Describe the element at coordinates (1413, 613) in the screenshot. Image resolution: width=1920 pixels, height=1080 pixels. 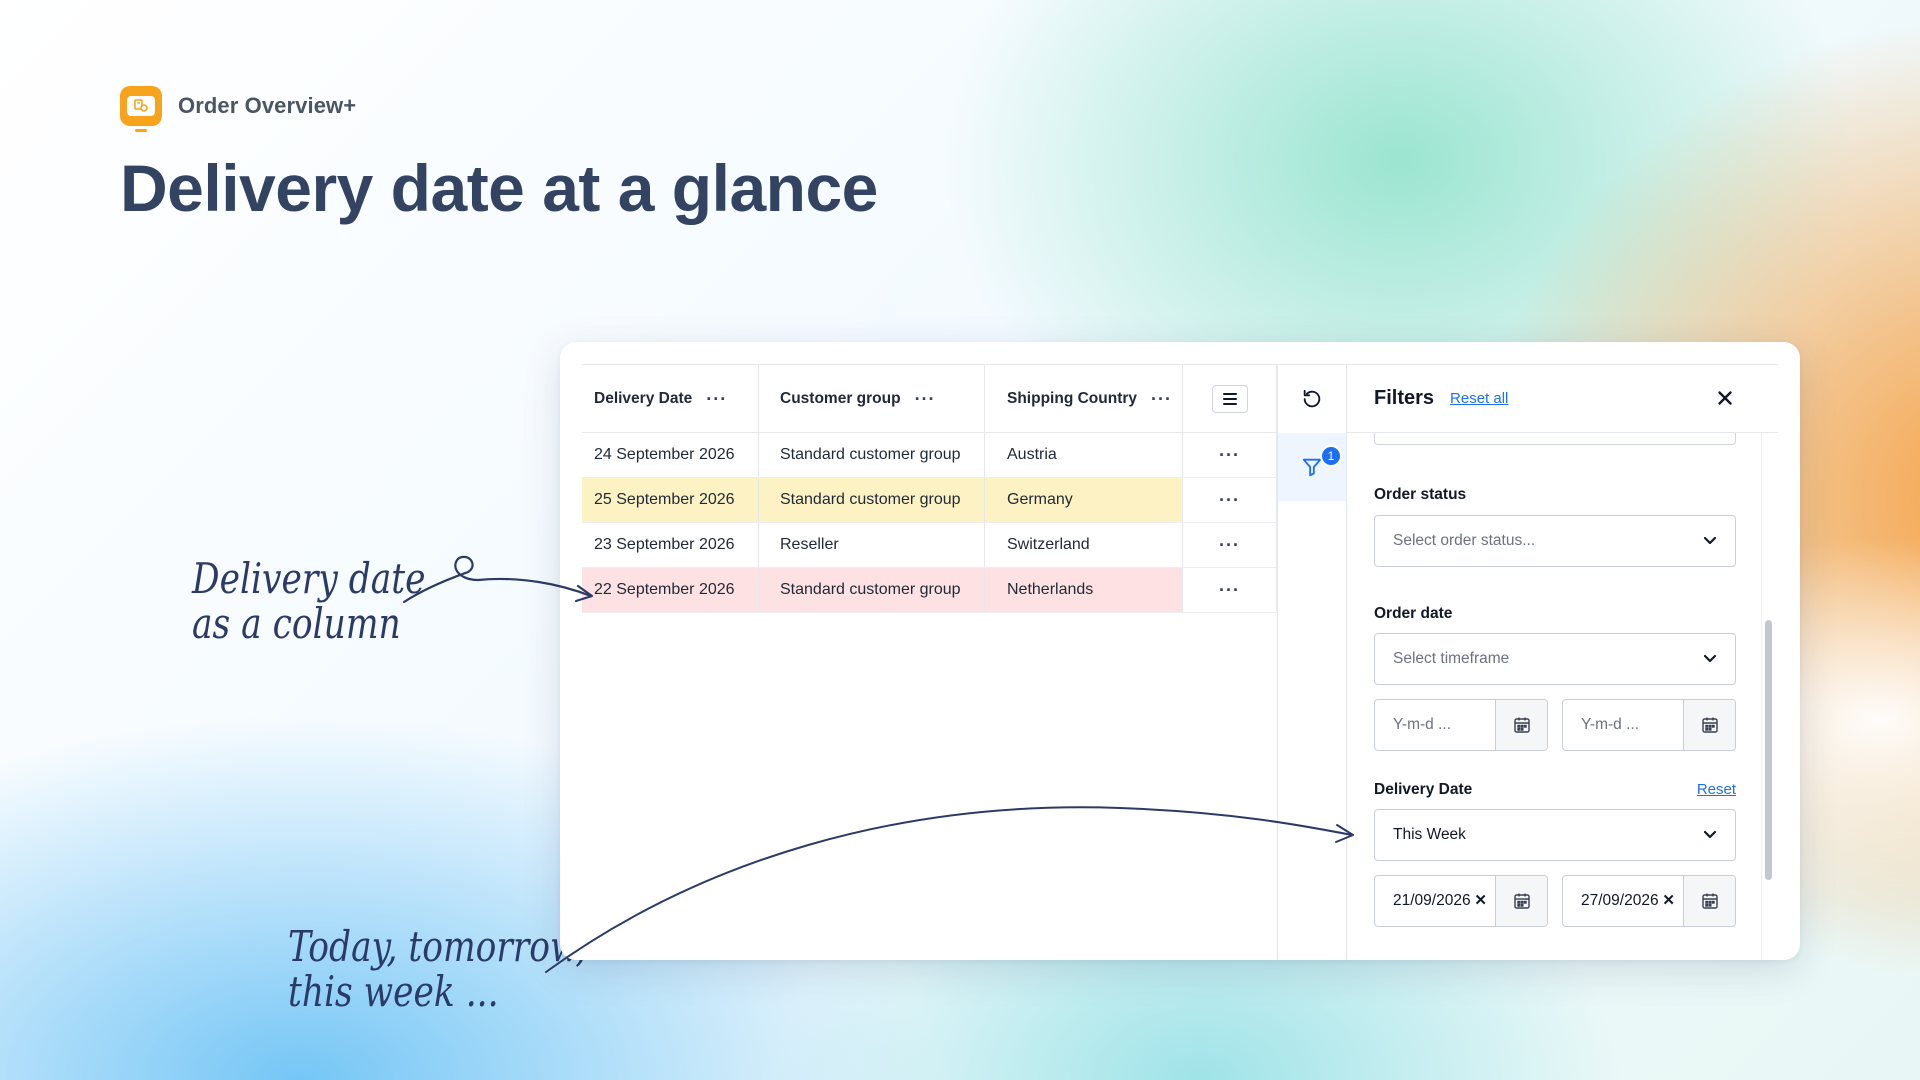
I see `order-date-label: Order date` at that location.